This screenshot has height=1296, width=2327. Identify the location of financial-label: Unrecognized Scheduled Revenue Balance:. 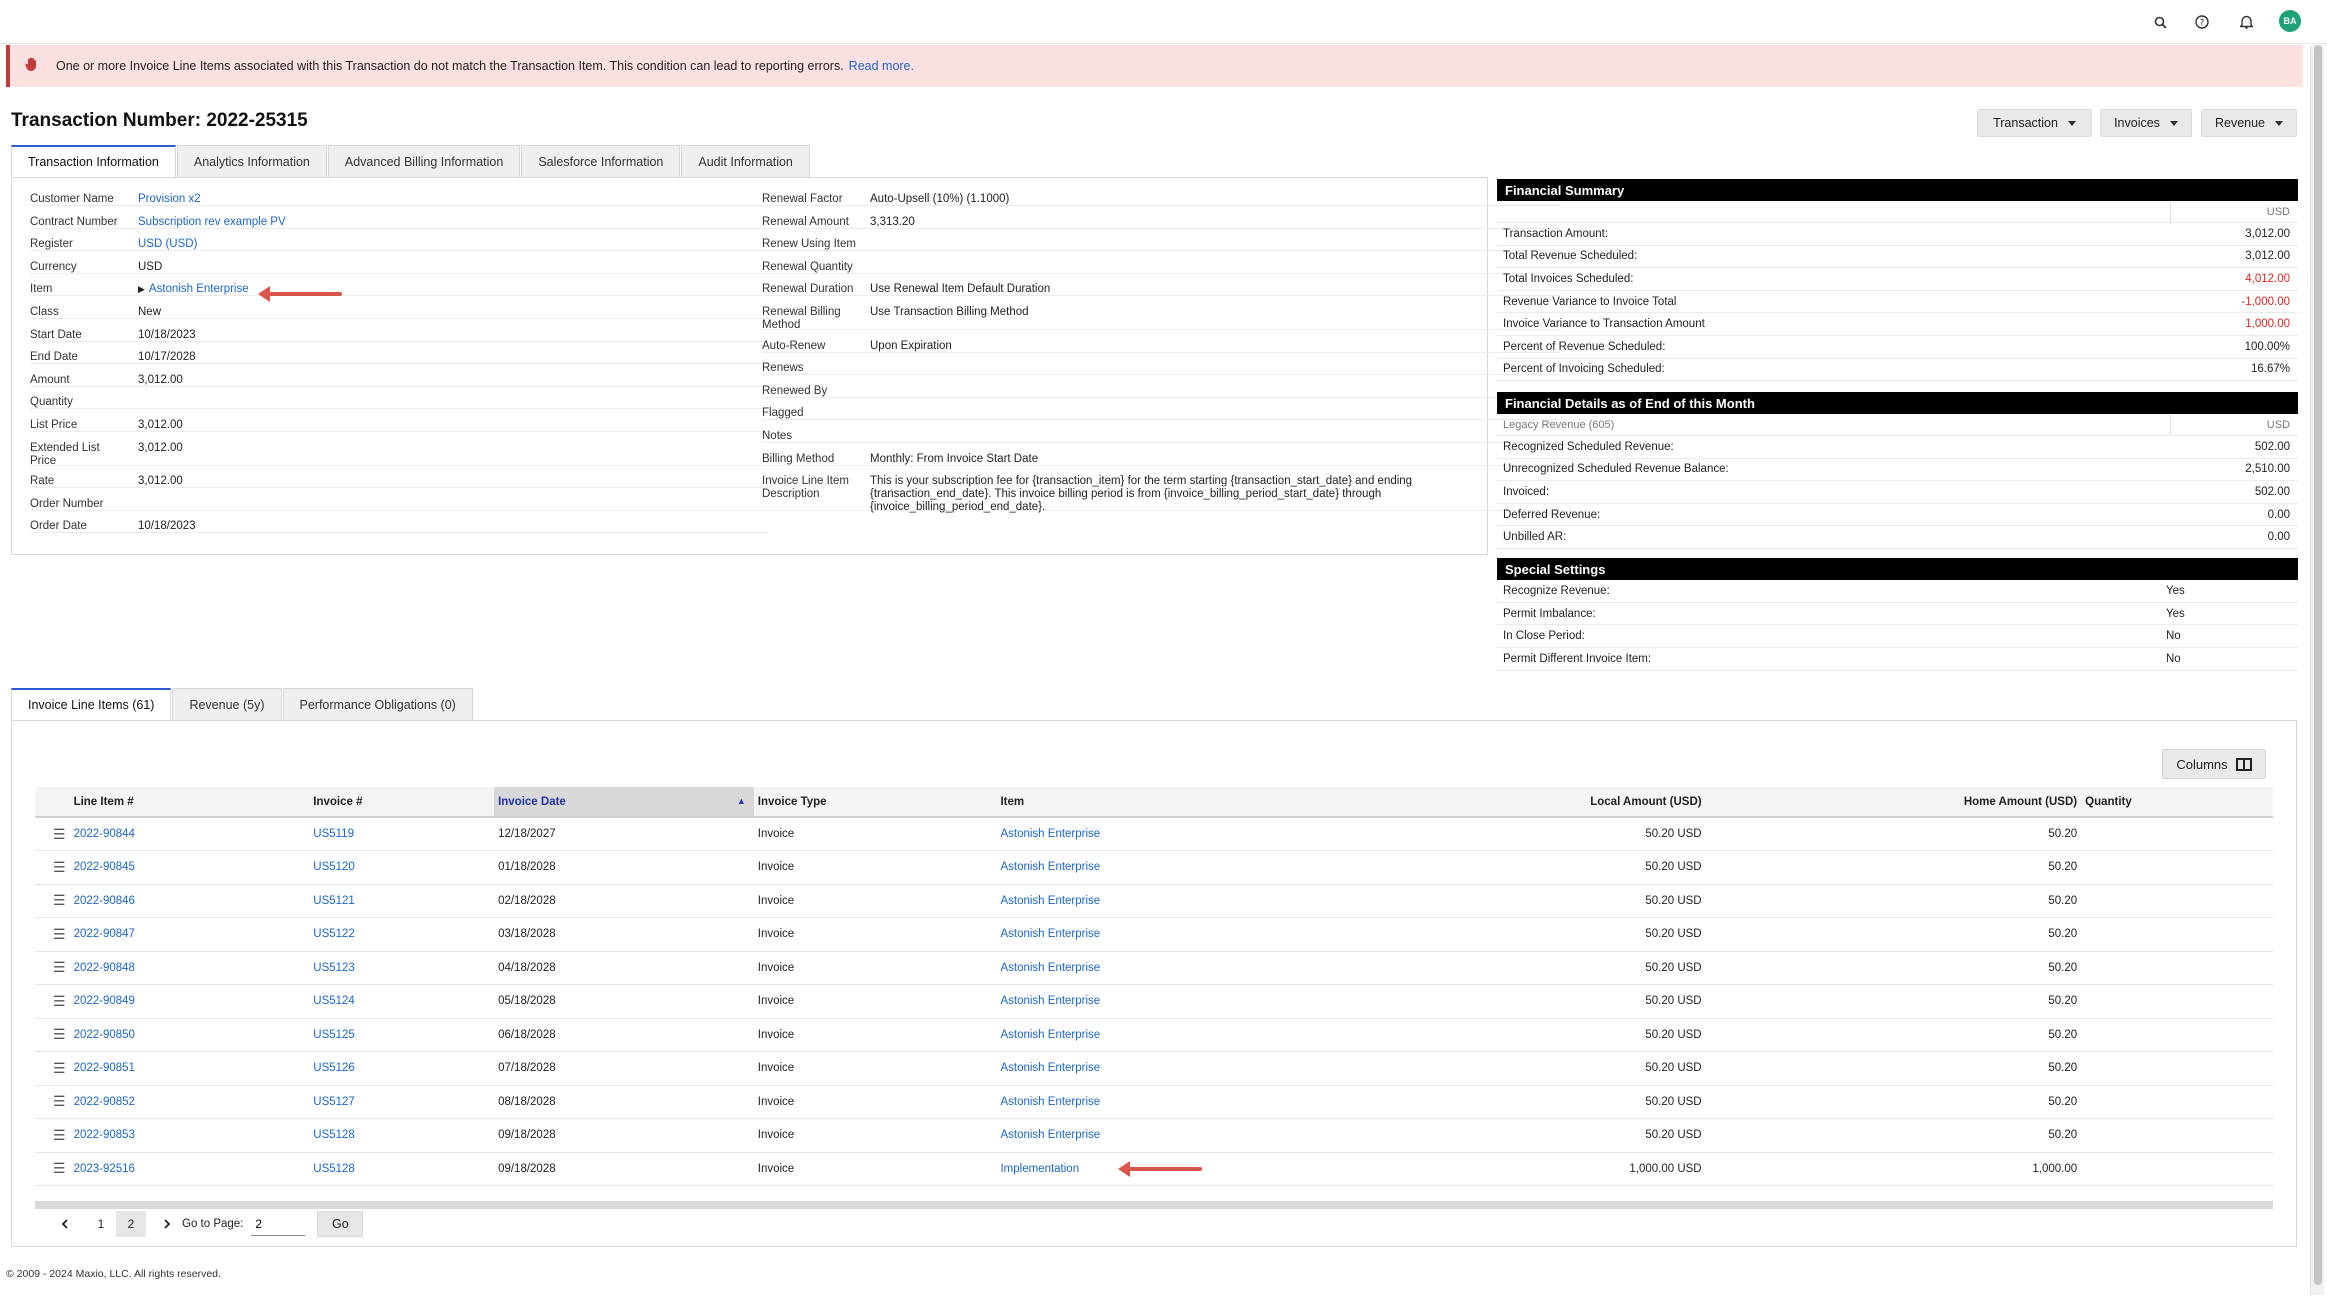
(1616, 469).